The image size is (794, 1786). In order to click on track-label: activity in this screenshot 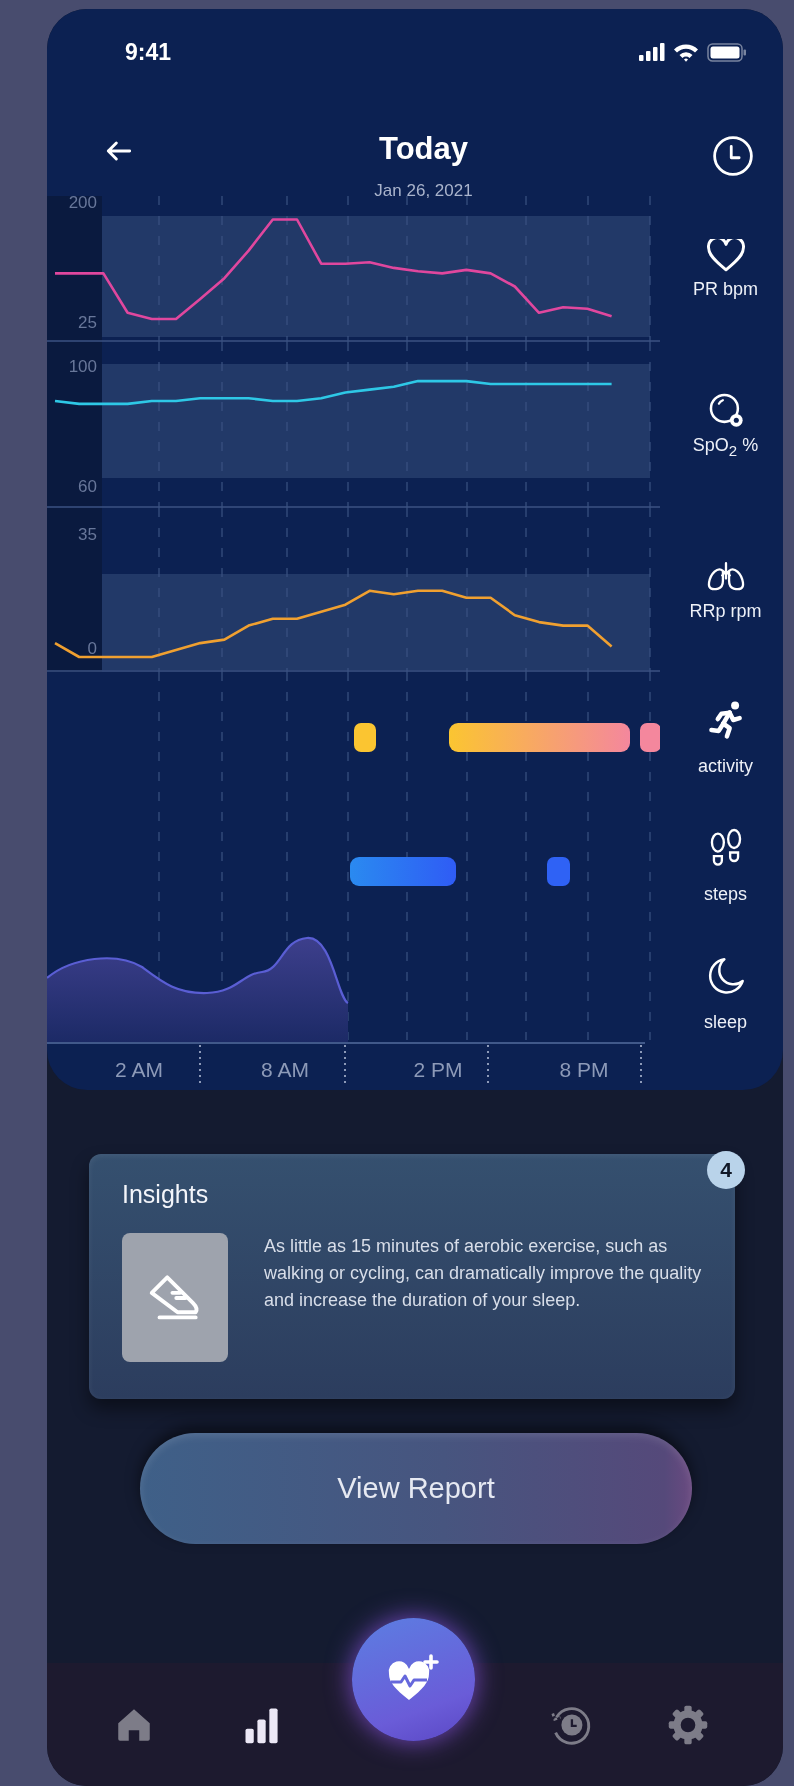, I will do `click(725, 766)`.